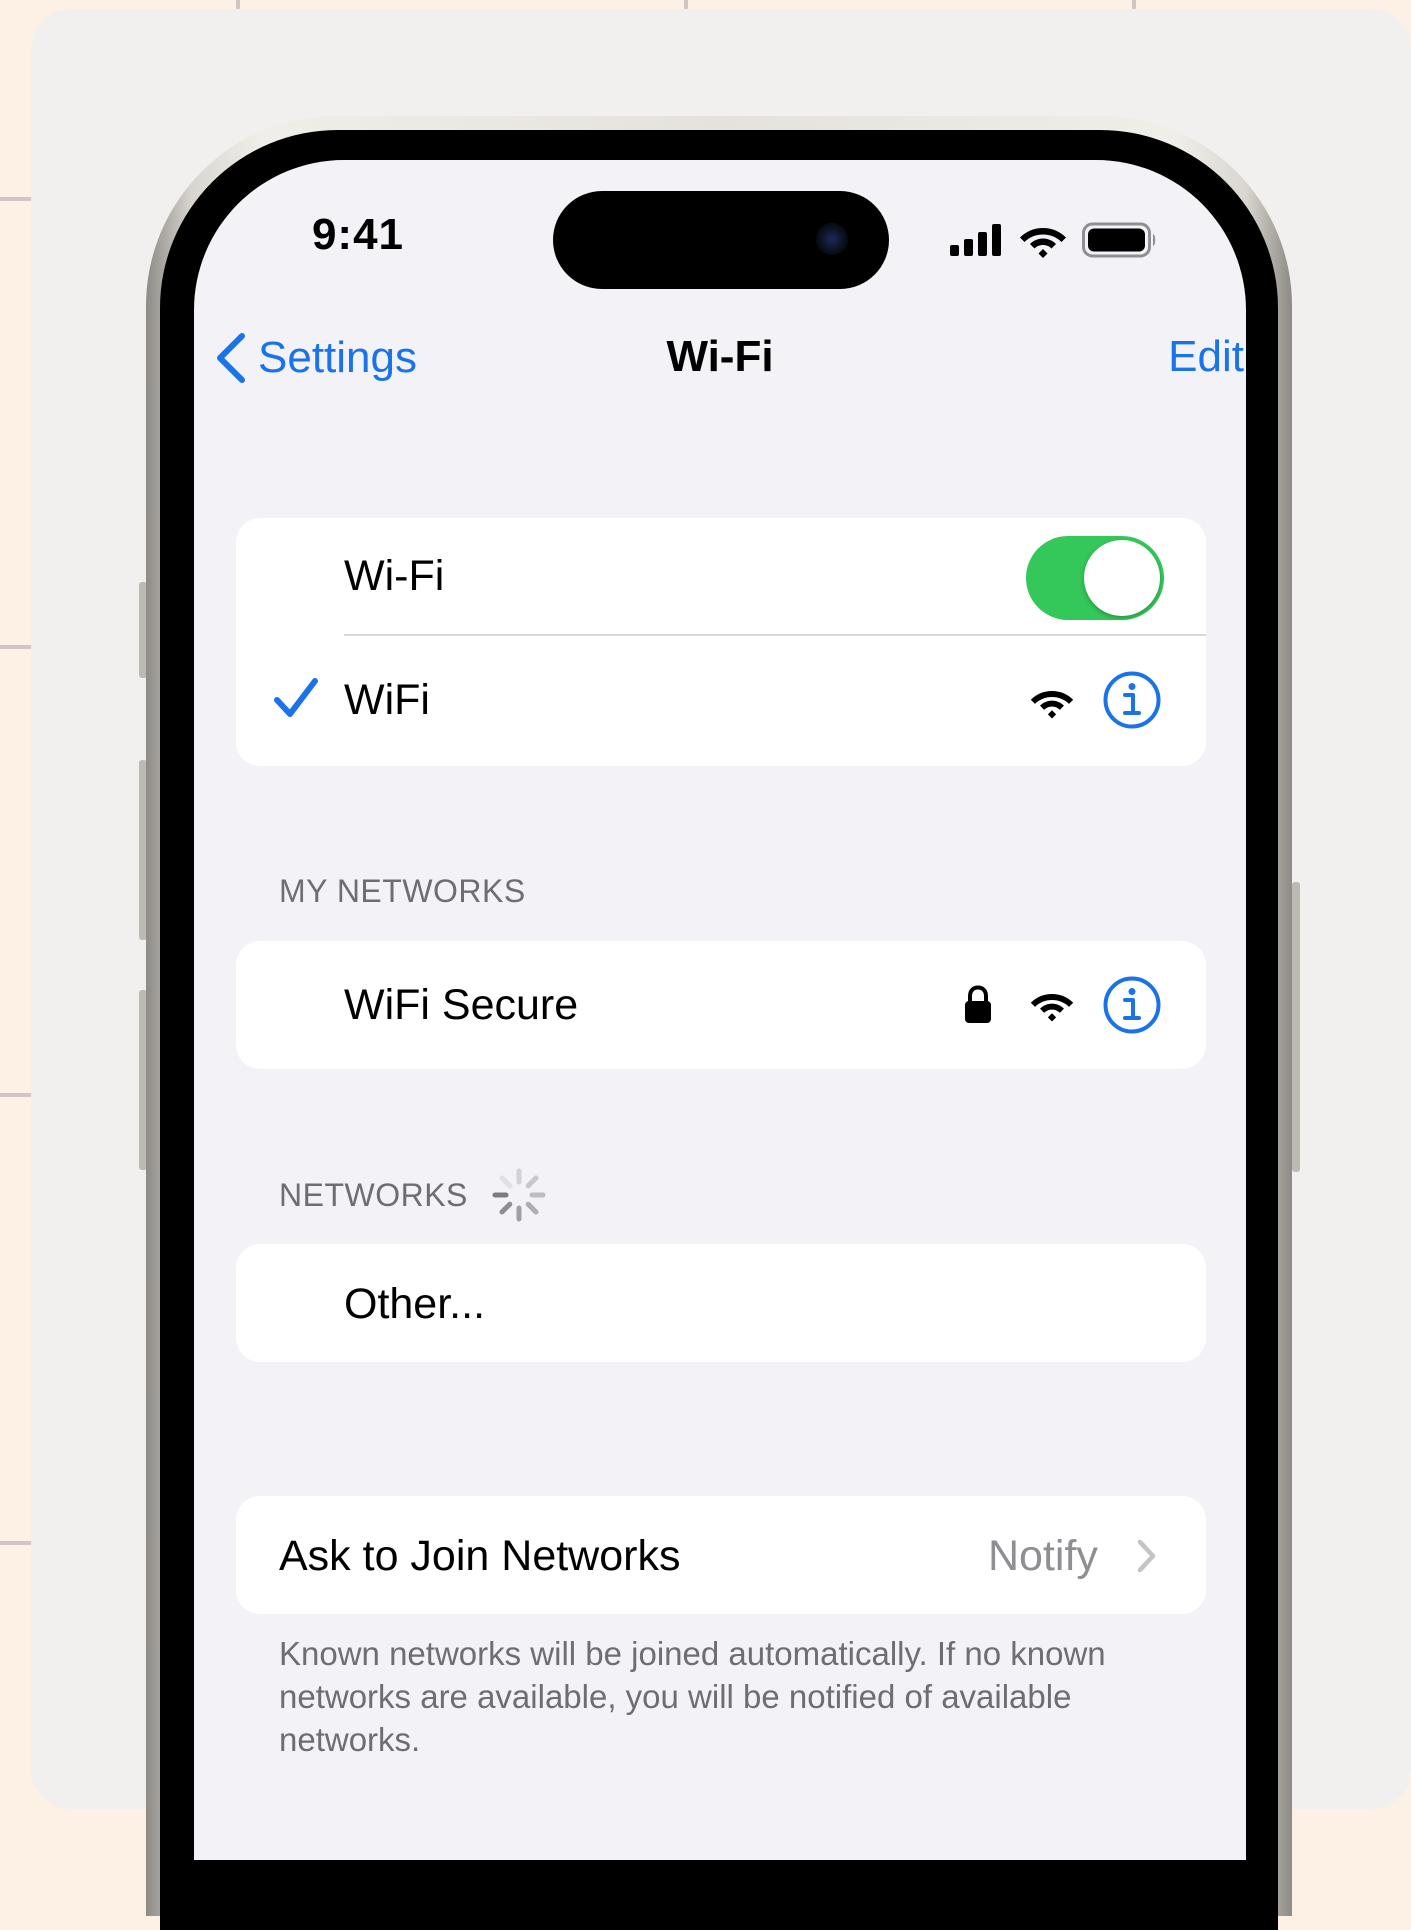  What do you see at coordinates (402, 891) in the screenshot?
I see `my-networks-header: MY NETWORKS` at bounding box center [402, 891].